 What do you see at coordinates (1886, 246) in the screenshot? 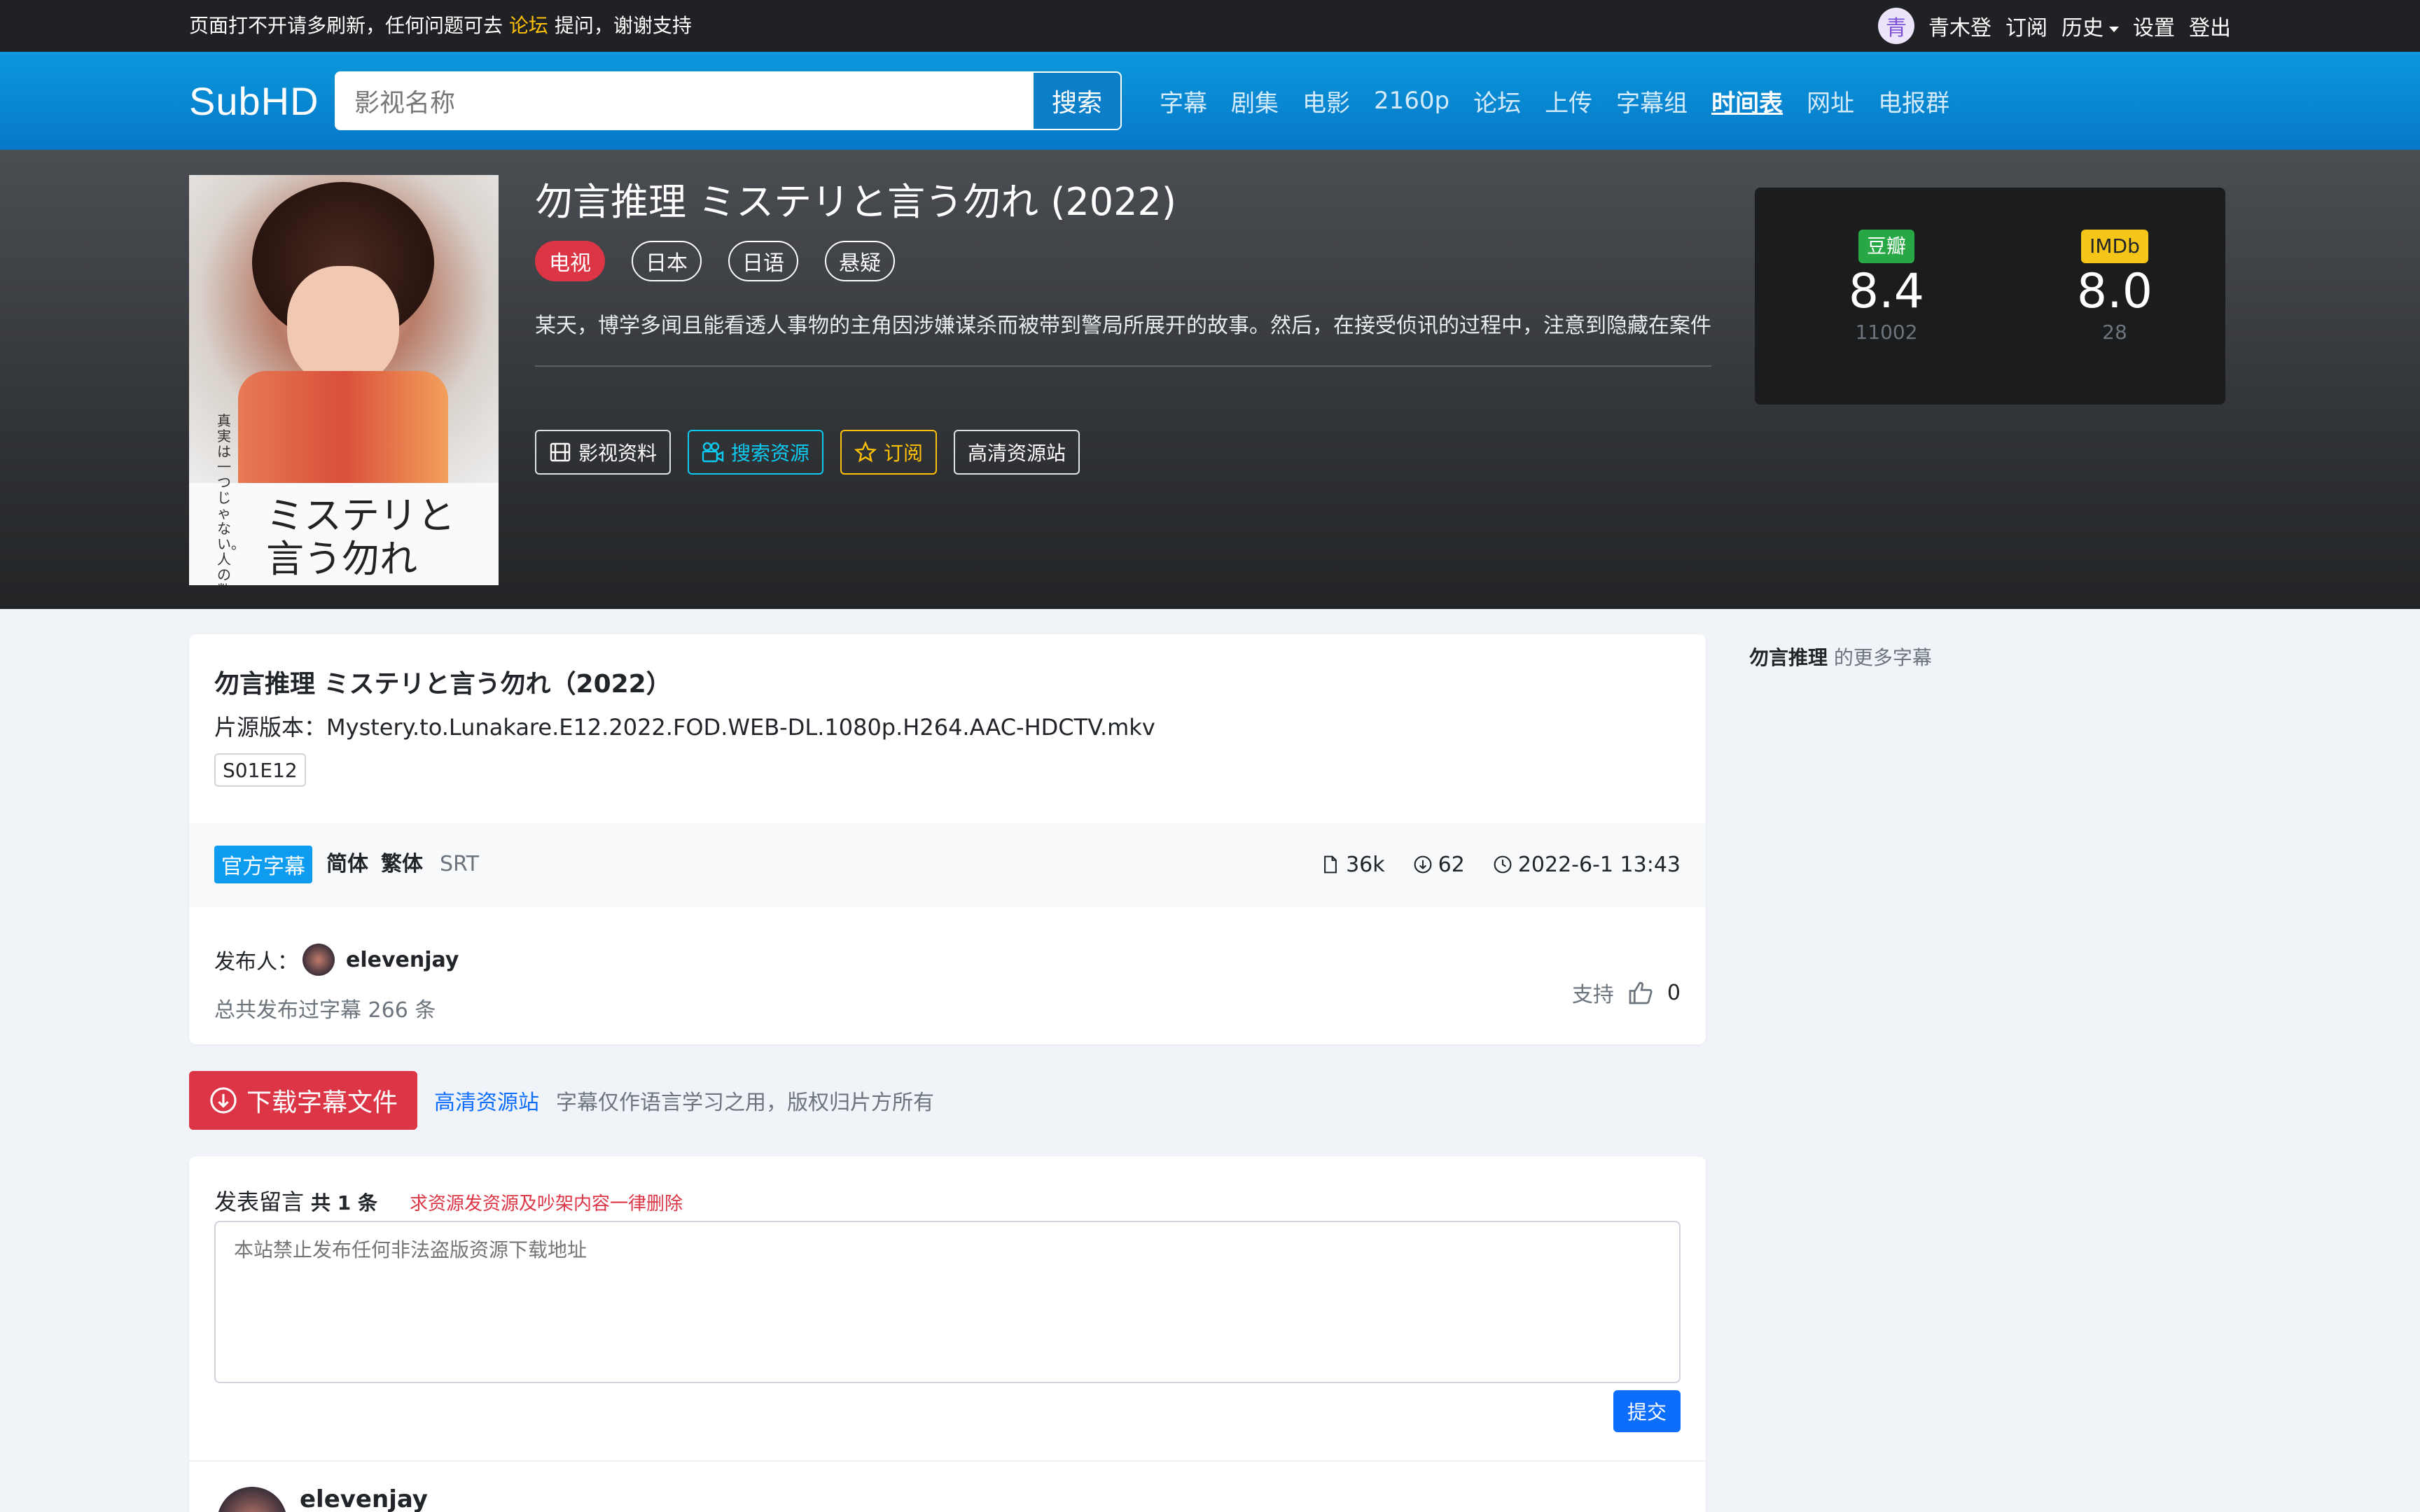
I see `douban-badge: 豆瓣` at bounding box center [1886, 246].